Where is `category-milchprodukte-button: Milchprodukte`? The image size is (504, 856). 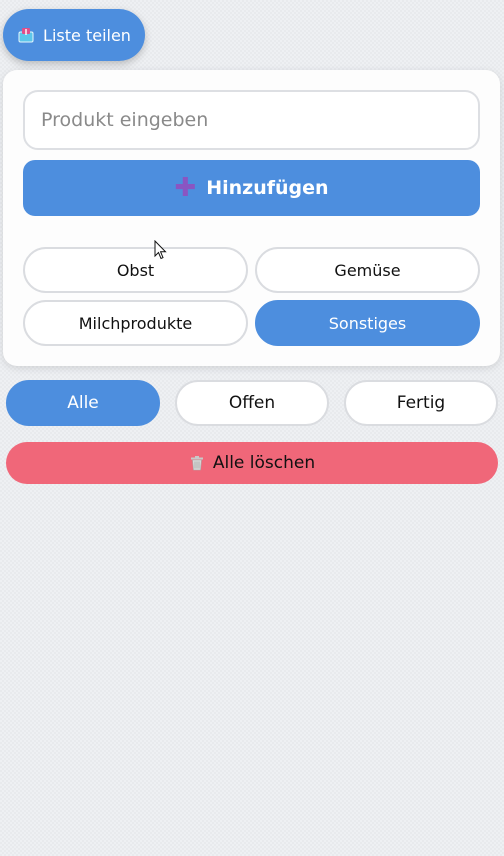
category-milchprodukte-button: Milchprodukte is located at coordinates (135, 323).